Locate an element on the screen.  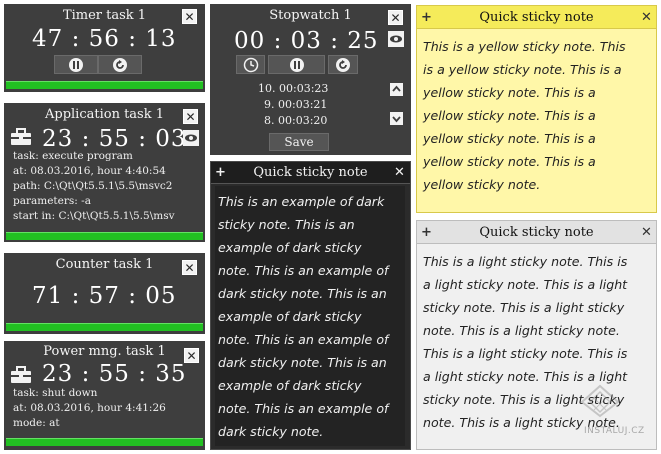
stopwatch-display: 00 : 03 : 25 is located at coordinates (306, 41).